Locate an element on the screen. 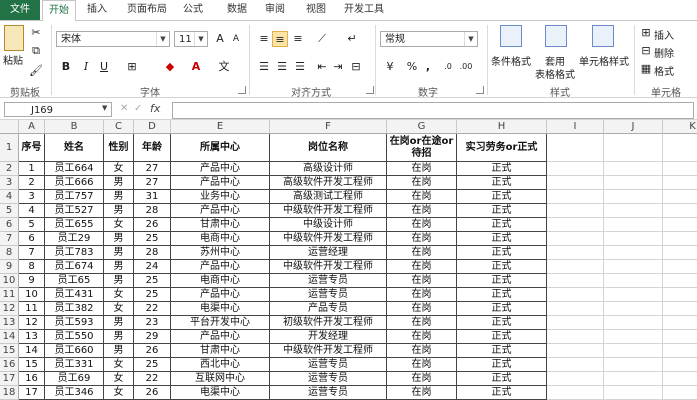 This screenshot has width=697, height=400. format-as-table-icon is located at coordinates (556, 36).